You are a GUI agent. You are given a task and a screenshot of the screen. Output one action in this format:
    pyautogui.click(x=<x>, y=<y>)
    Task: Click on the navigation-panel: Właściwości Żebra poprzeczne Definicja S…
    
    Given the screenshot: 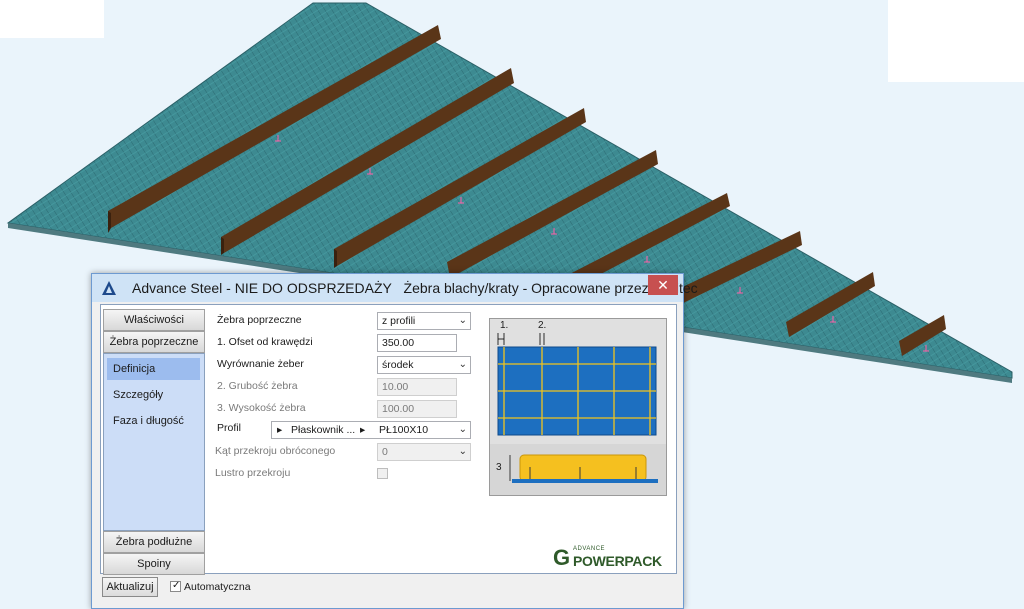 What is the action you would take?
    pyautogui.click(x=154, y=441)
    